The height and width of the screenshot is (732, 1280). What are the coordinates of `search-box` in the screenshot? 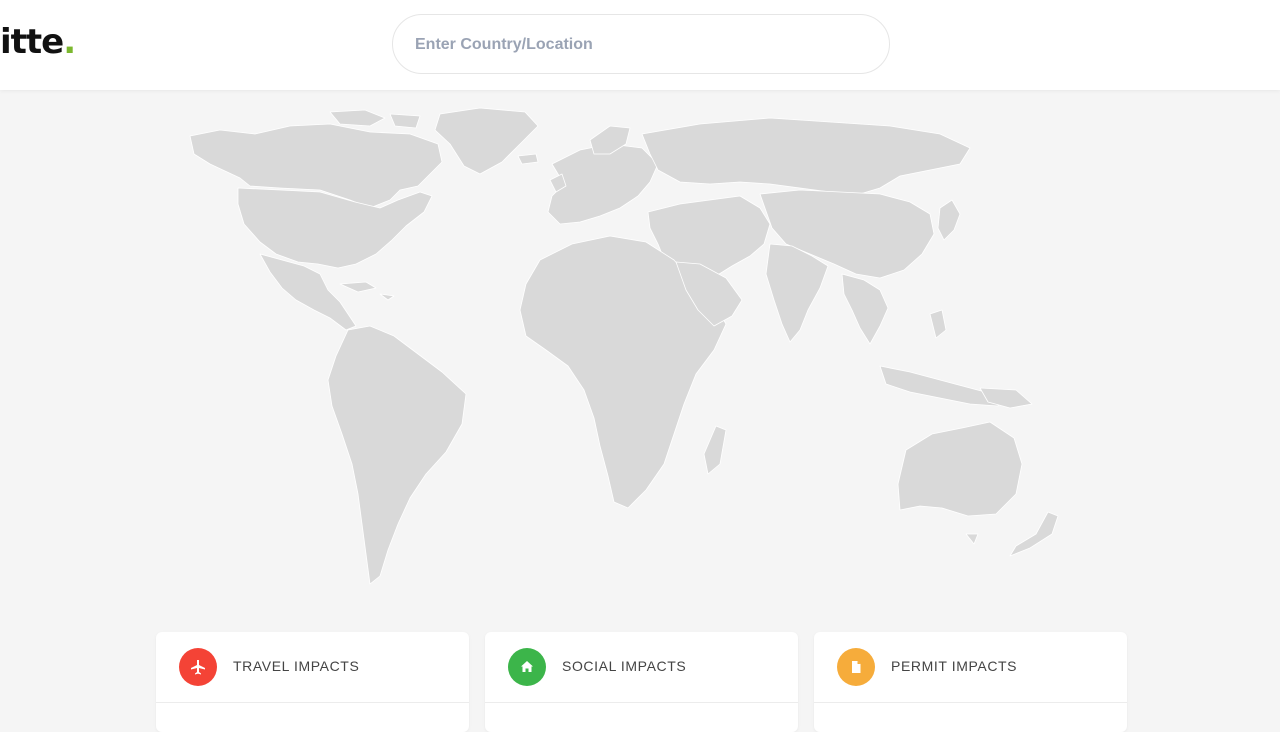 It's located at (641, 44).